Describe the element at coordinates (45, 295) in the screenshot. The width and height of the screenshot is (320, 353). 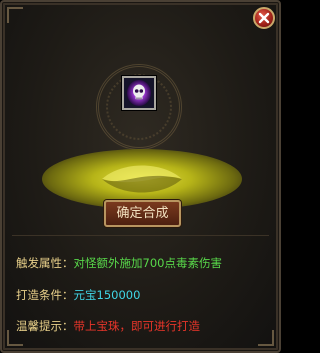
I see `forge-condition-label: 打造条件：` at that location.